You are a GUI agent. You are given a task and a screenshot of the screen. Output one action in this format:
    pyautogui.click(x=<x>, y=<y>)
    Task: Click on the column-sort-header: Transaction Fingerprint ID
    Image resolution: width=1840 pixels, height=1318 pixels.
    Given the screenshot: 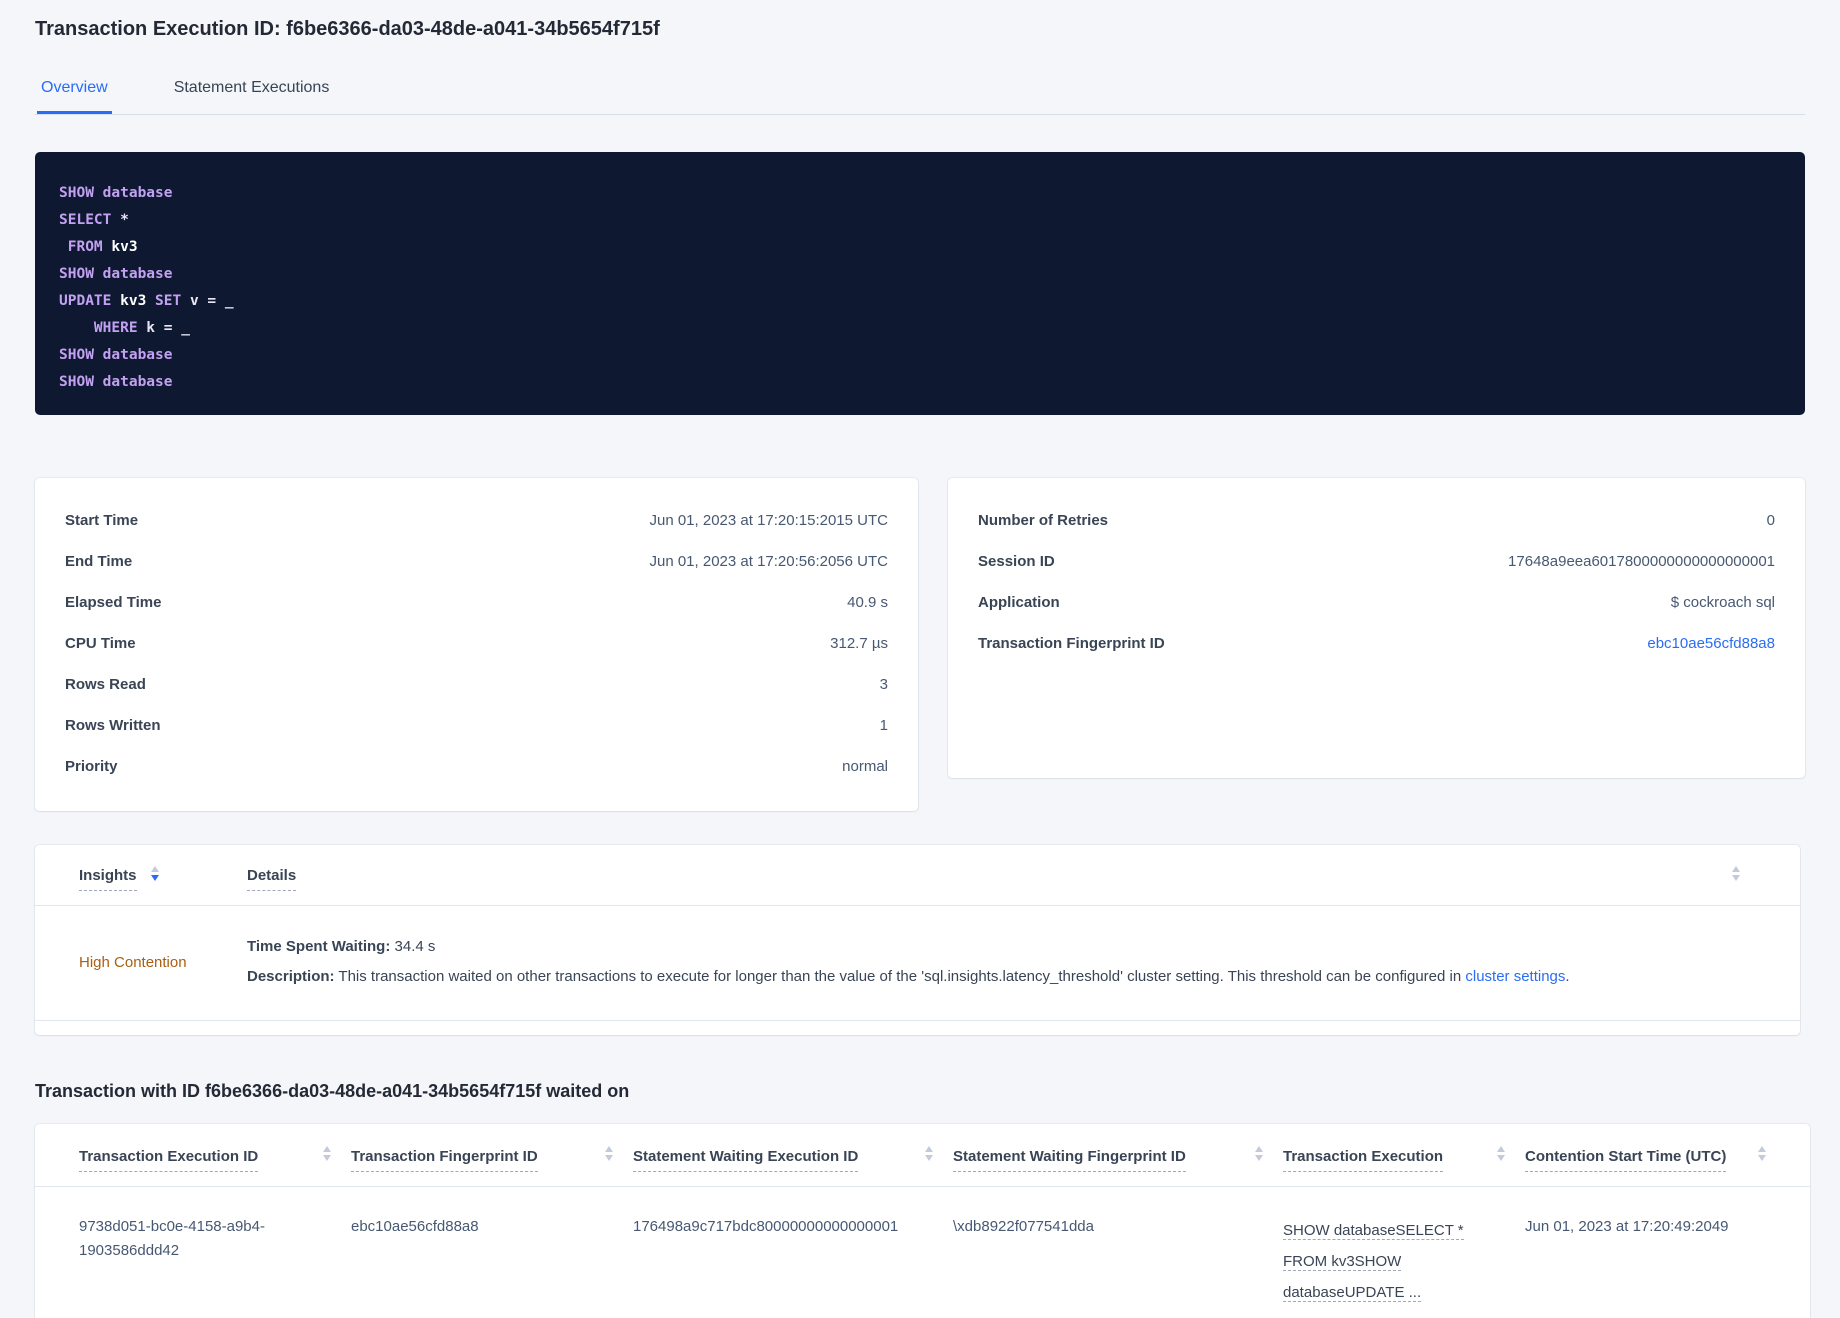 What is the action you would take?
    pyautogui.click(x=444, y=1160)
    